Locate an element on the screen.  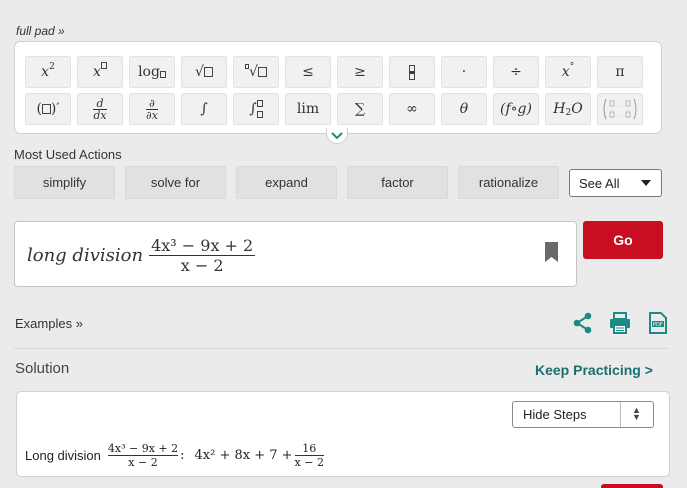
input-prefix: long division is located at coordinates (85, 255).